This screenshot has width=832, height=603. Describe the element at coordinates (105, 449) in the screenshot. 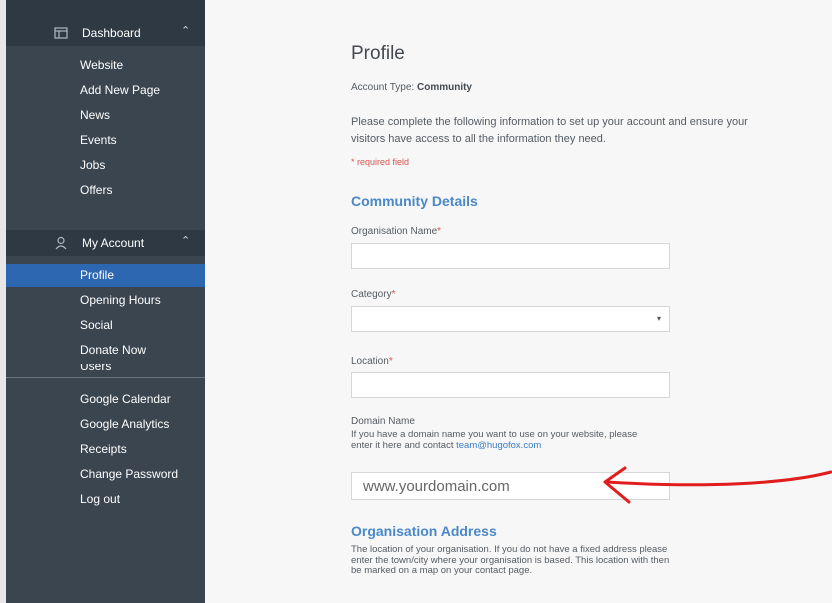

I see `sidebar-item-receipts: Receipts` at that location.